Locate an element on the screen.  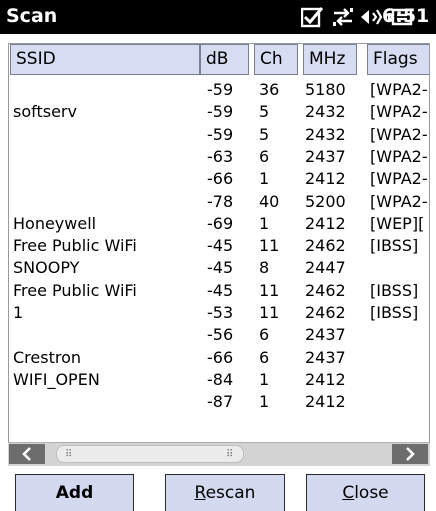
add-button-label: Add is located at coordinates (74, 493).